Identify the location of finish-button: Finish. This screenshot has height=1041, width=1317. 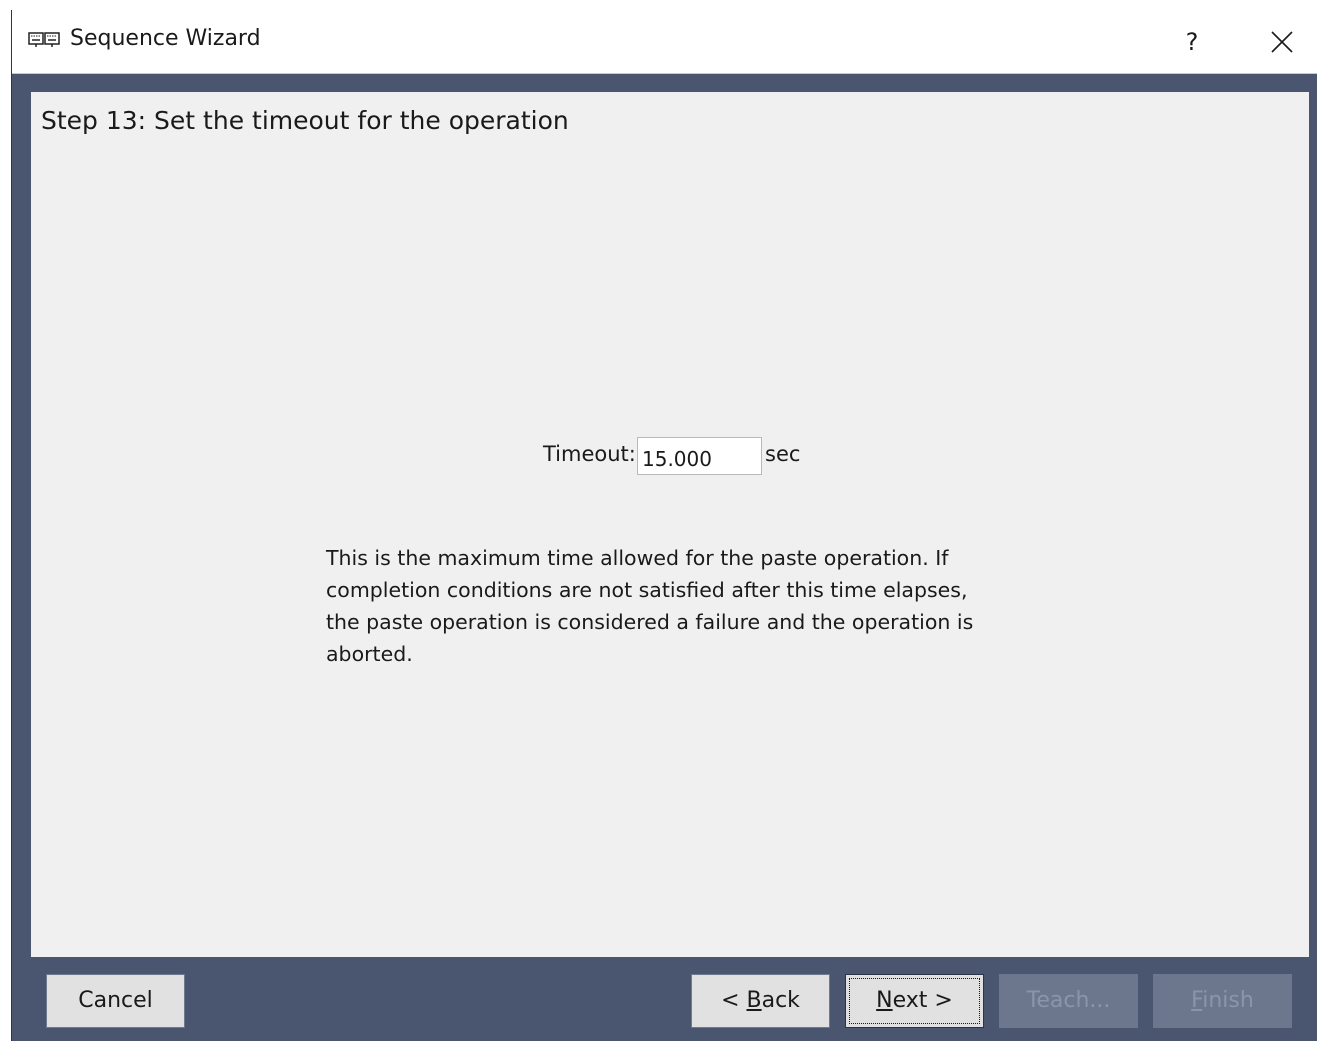
(1222, 1001).